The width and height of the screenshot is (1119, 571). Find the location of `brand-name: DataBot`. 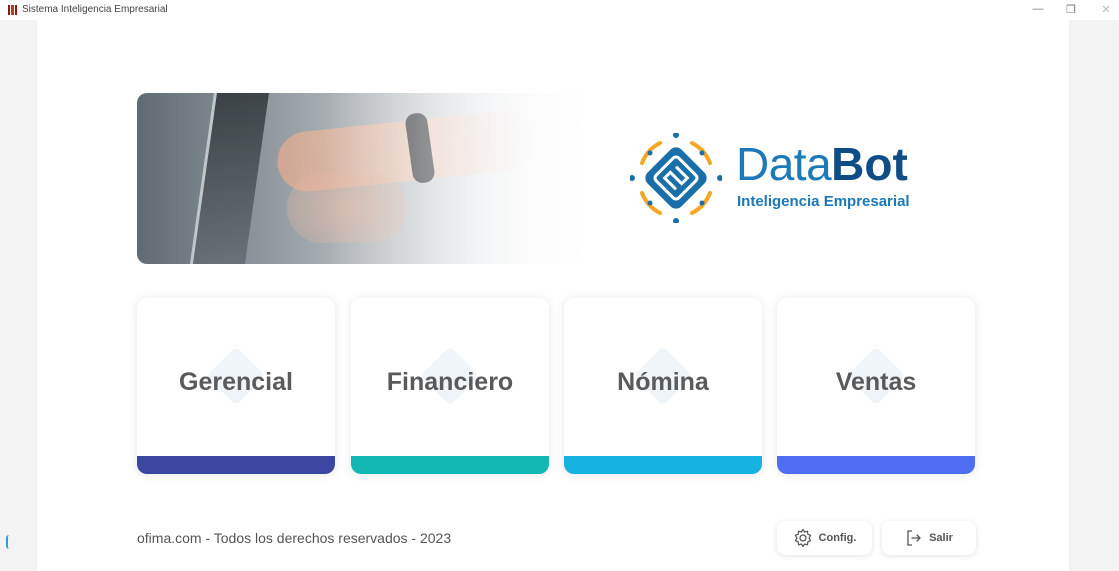

brand-name: DataBot is located at coordinates (822, 164).